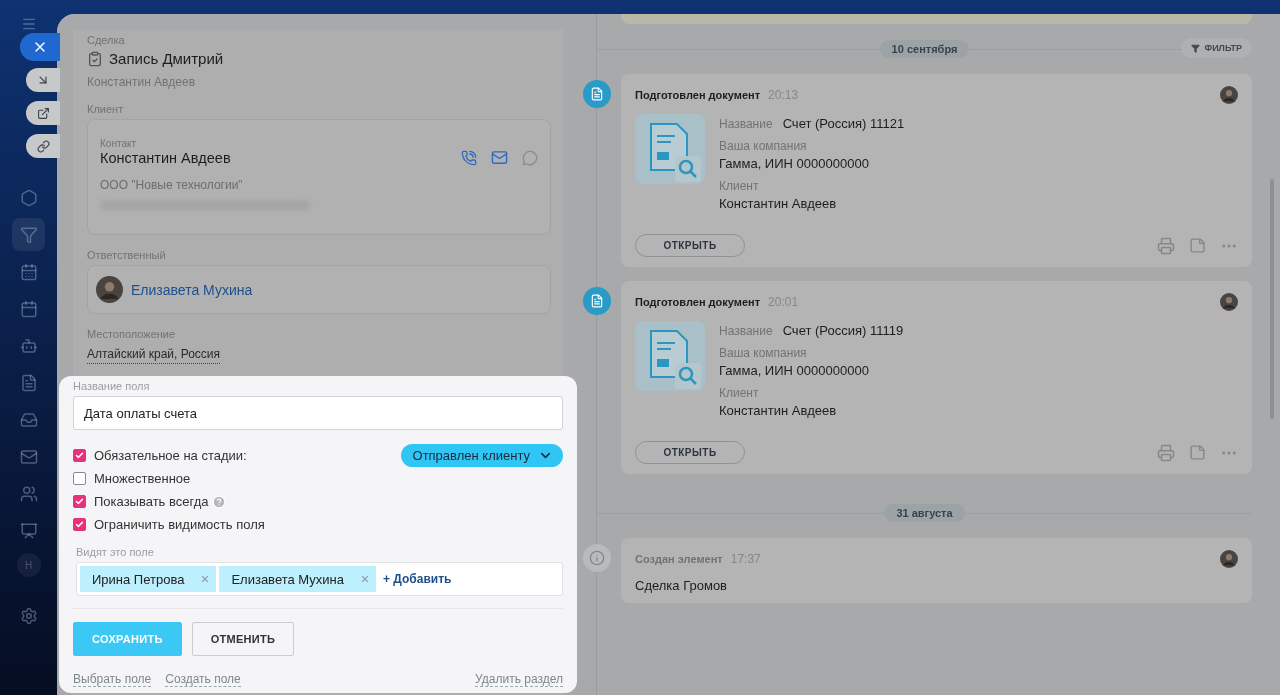 This screenshot has width=1280, height=695. I want to click on delete-link: Удалить раздел, so click(519, 679).